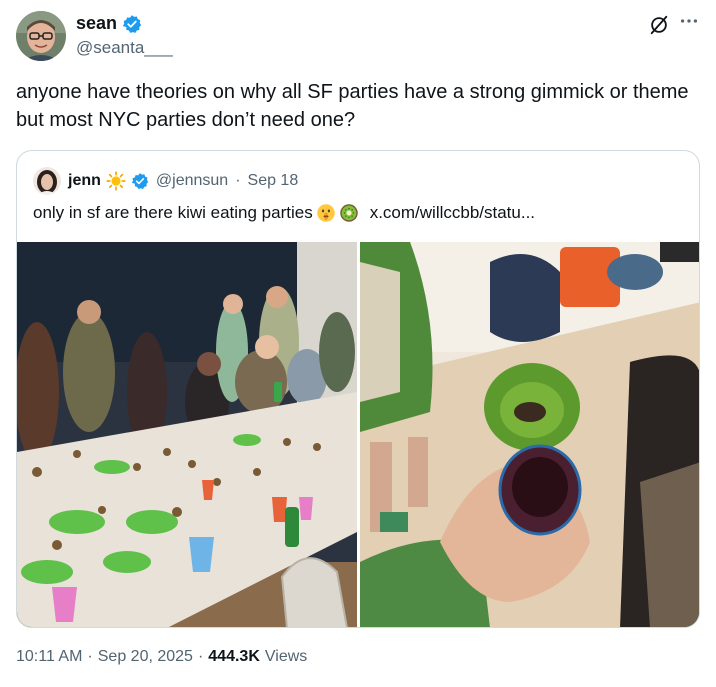  I want to click on tweet-meta: 10:11 AM · Sep 20, 2025 · 444.3K Views, so click(161, 657).